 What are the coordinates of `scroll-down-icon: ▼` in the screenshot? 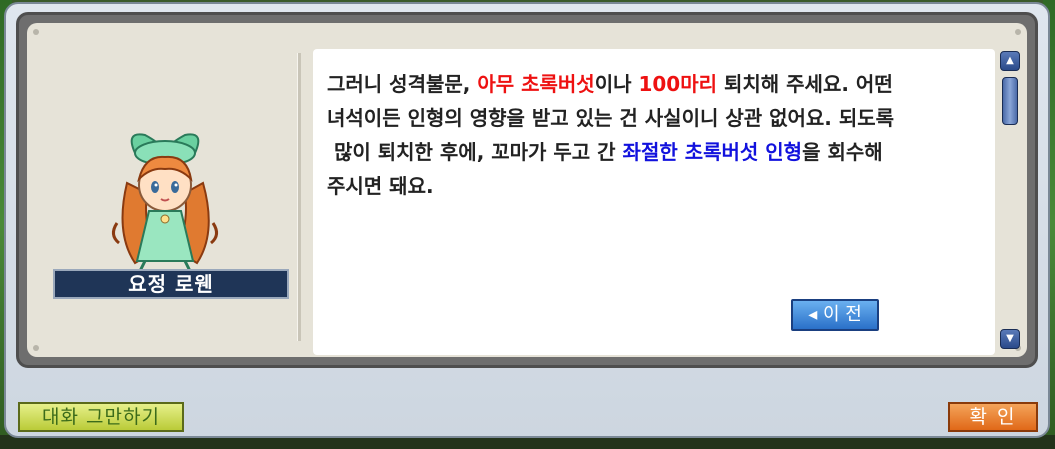 It's located at (1010, 339).